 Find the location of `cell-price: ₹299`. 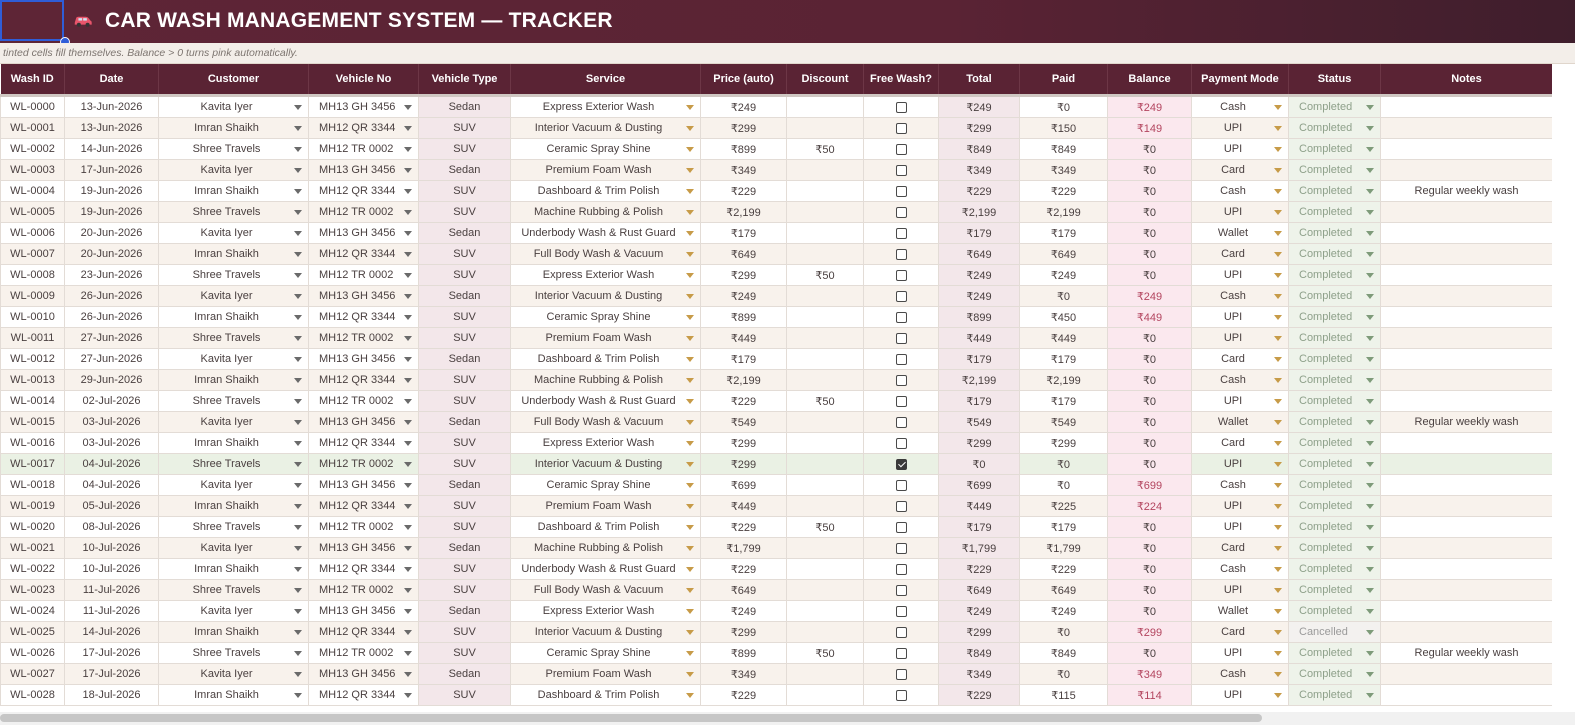

cell-price: ₹299 is located at coordinates (743, 443).